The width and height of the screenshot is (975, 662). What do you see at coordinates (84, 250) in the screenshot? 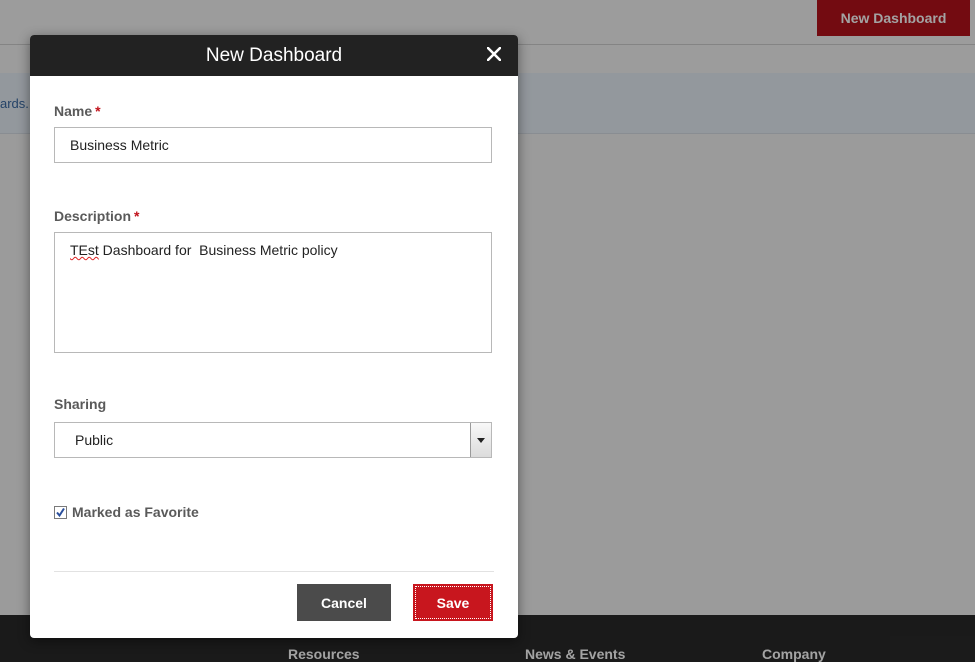
I see `description-misspelled-word: TEst` at bounding box center [84, 250].